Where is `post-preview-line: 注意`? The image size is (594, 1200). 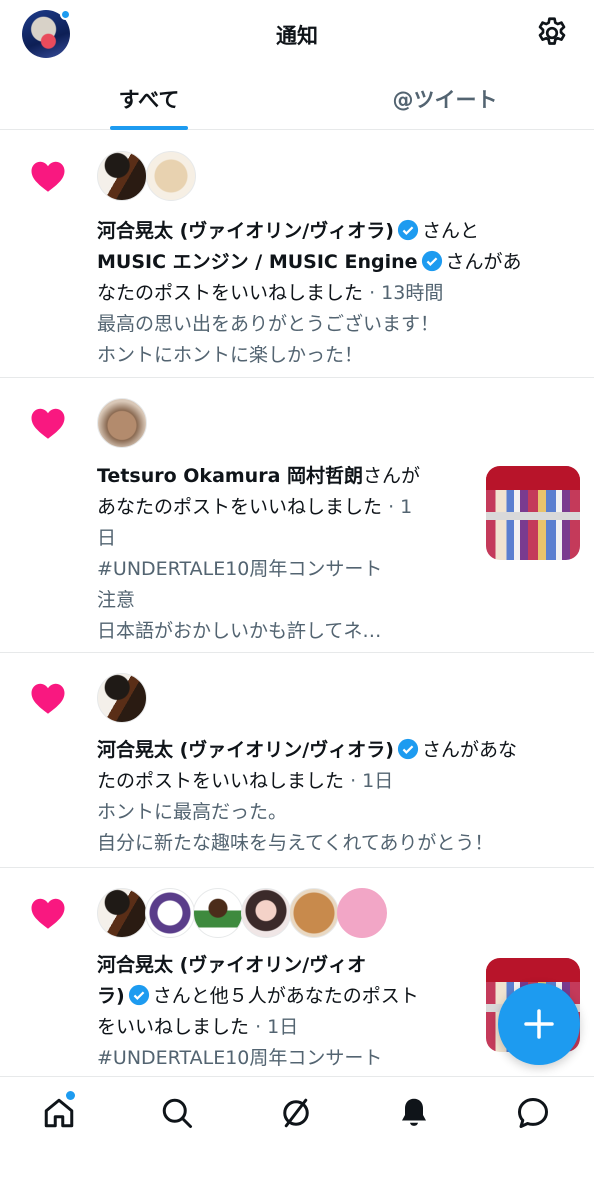
post-preview-line: 注意 is located at coordinates (116, 600).